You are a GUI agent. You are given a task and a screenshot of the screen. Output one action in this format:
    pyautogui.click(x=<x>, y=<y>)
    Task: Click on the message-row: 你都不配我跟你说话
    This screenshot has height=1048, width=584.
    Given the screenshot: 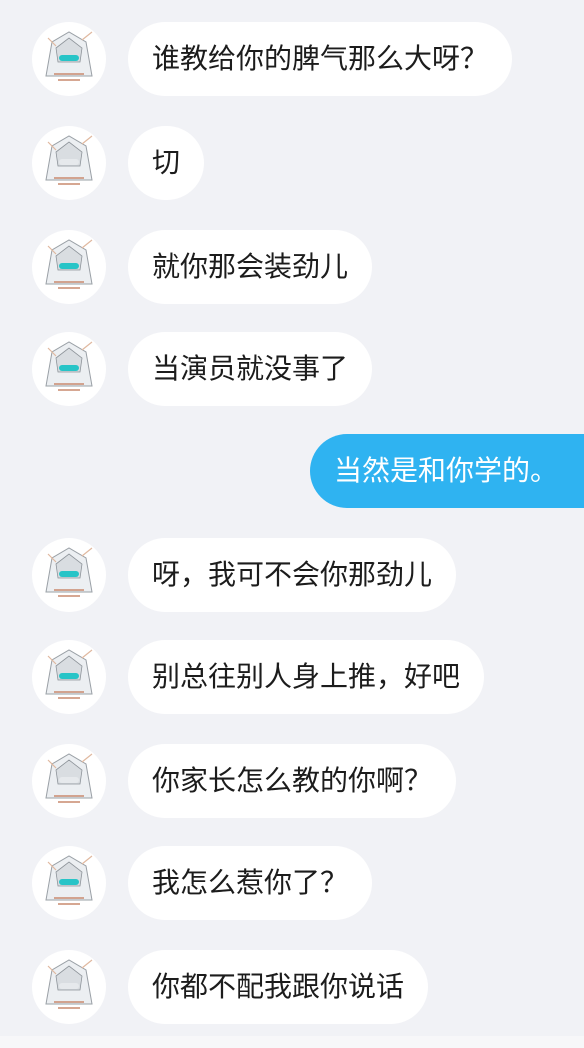 What is the action you would take?
    pyautogui.click(x=292, y=989)
    